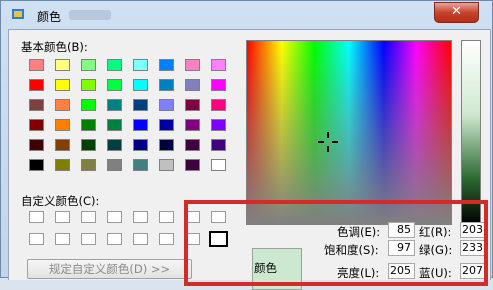  I want to click on green-input: 233, so click(473, 248).